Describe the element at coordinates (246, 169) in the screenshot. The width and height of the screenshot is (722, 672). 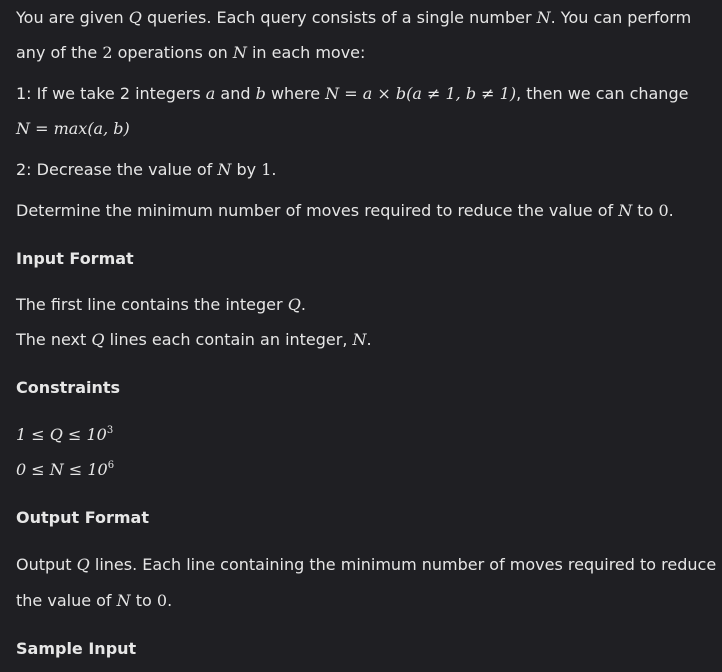
I see `text: by` at that location.